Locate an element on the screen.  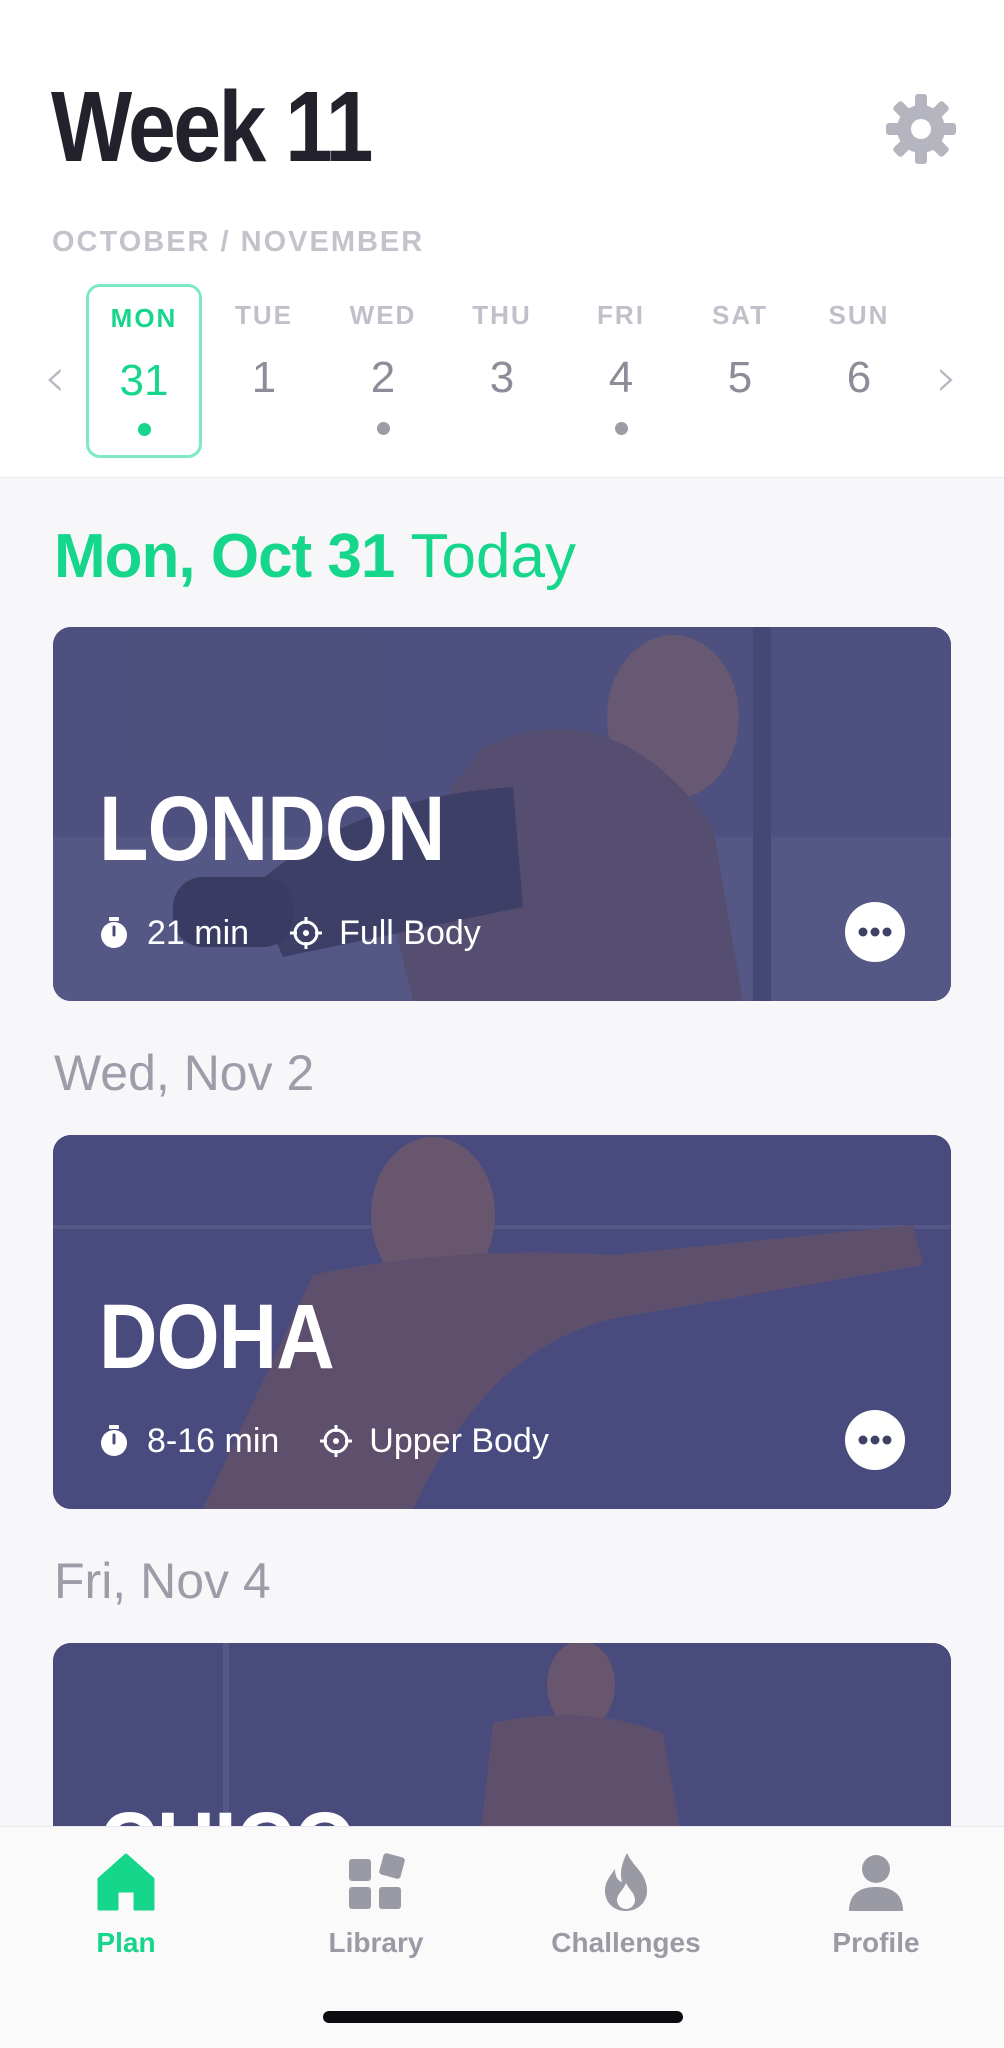
tab-challenges: Challenges is located at coordinates (626, 1909).